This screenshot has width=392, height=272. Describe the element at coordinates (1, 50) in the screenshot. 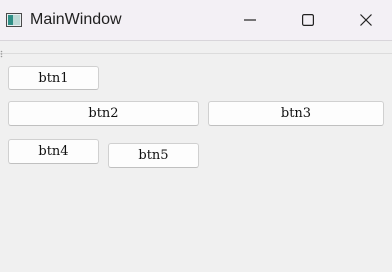

I see `toolbar-grip-icon` at that location.